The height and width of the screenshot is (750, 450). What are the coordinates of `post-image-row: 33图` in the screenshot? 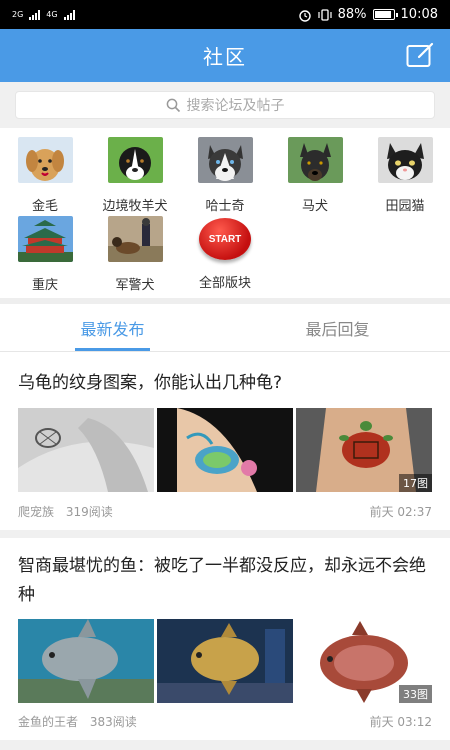 It's located at (225, 661).